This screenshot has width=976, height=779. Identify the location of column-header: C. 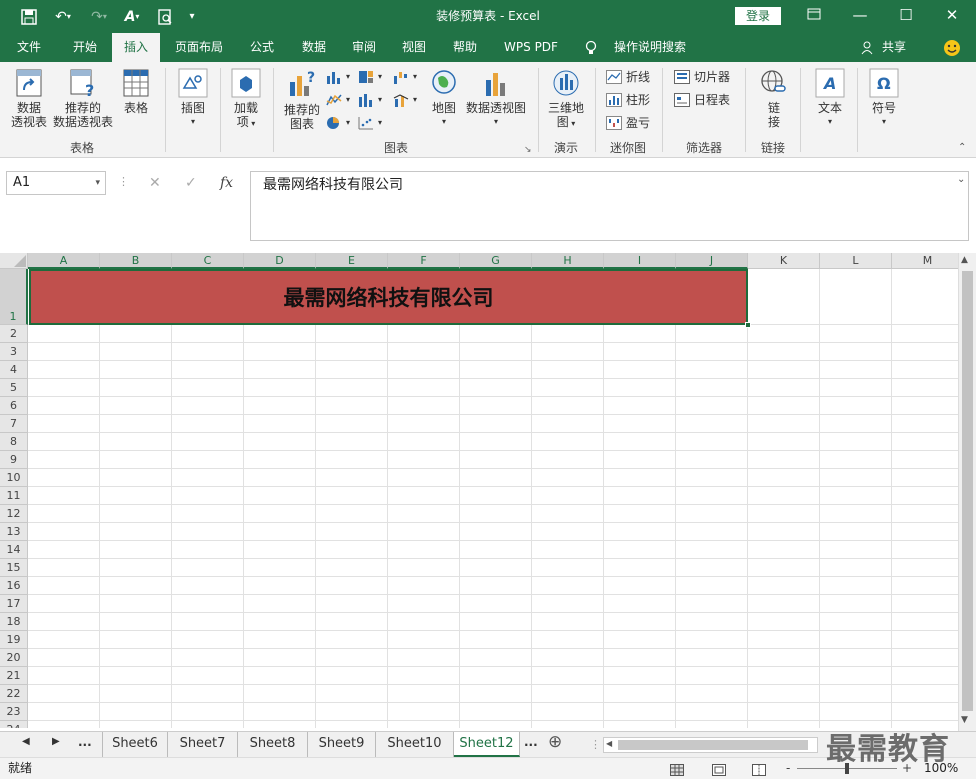
(208, 261).